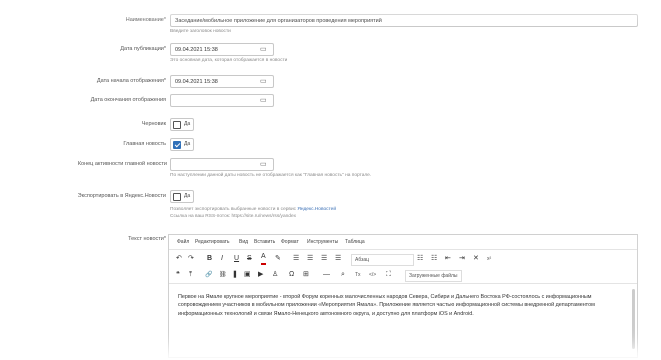 Image resolution: width=661 pixels, height=360 pixels. I want to click on align-center-icon: ☰, so click(310, 259).